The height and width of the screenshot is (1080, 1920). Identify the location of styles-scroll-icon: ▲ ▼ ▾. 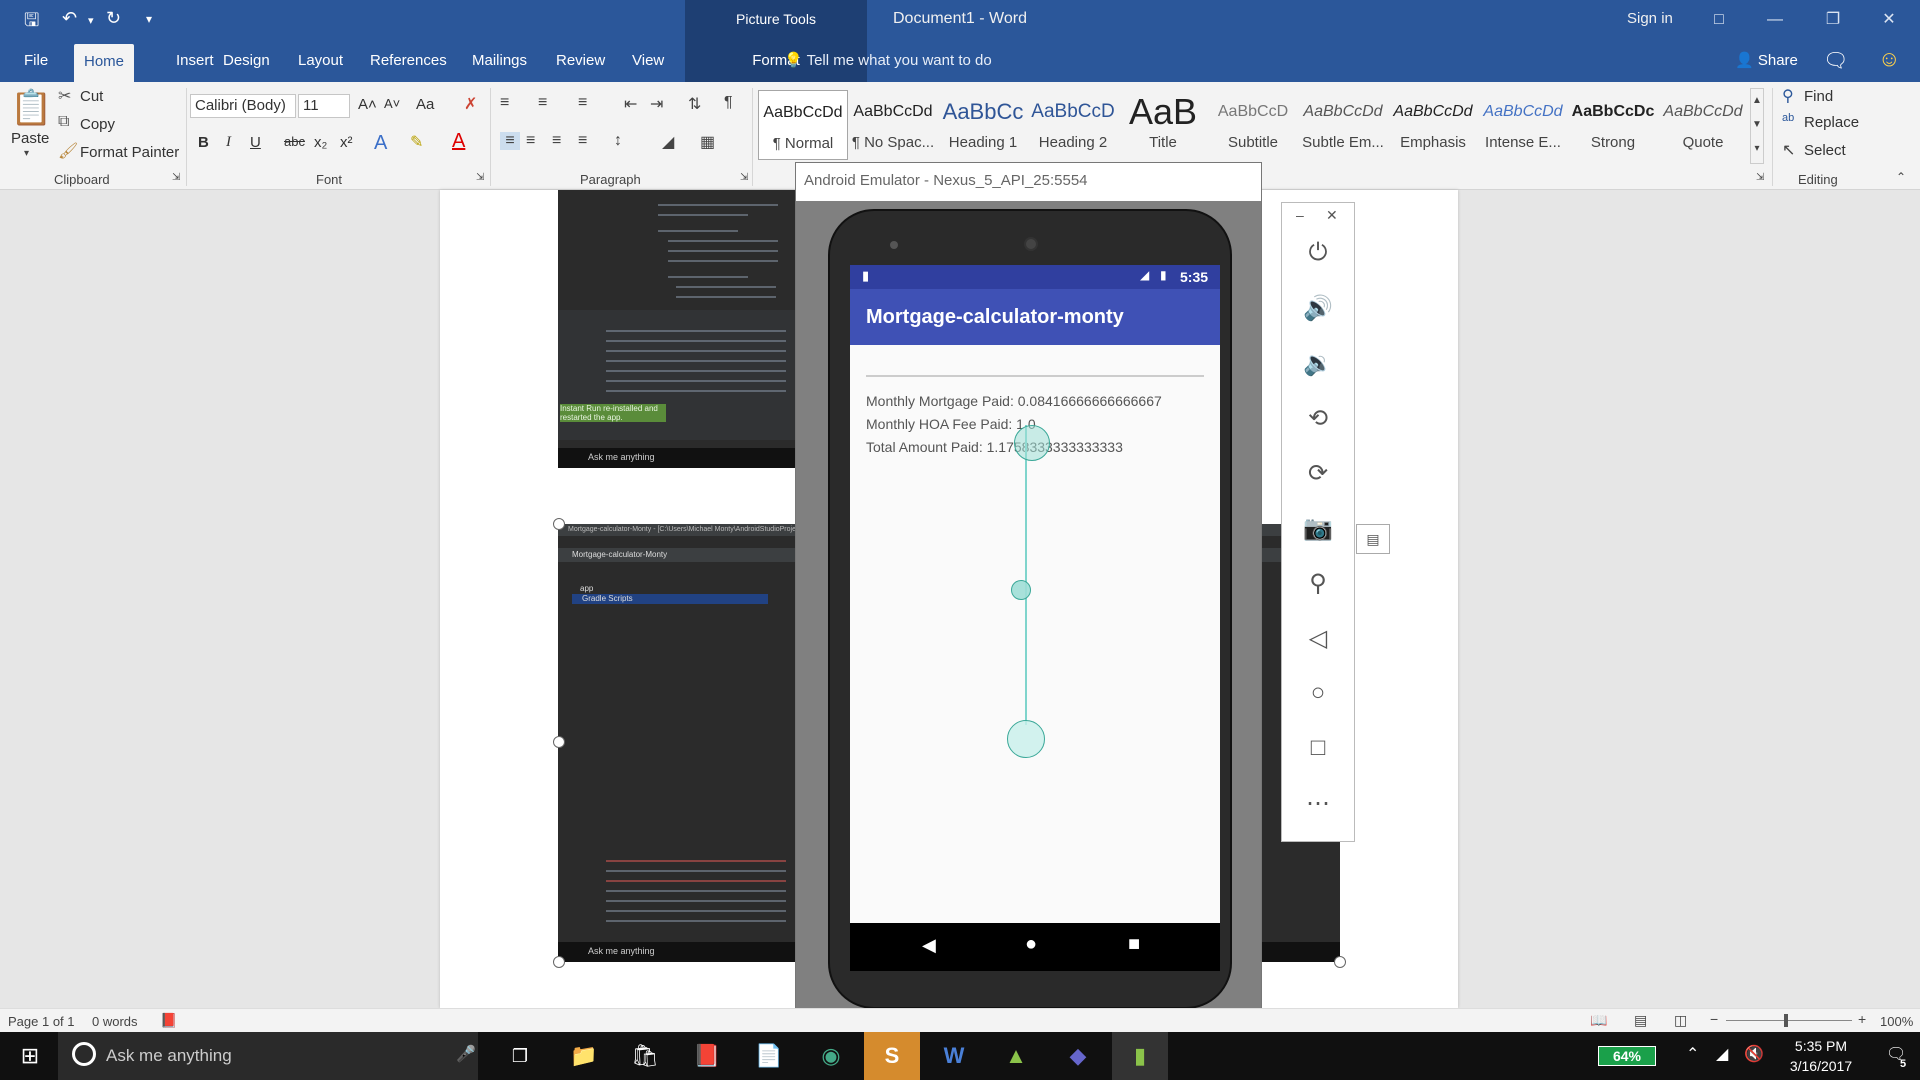
(1757, 126).